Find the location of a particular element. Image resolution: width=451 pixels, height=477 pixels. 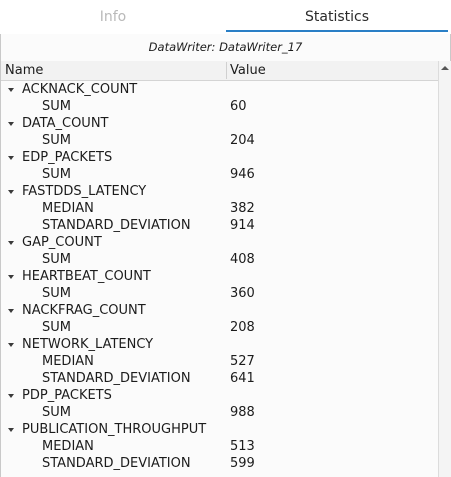

active-tab-indicator is located at coordinates (337, 31).